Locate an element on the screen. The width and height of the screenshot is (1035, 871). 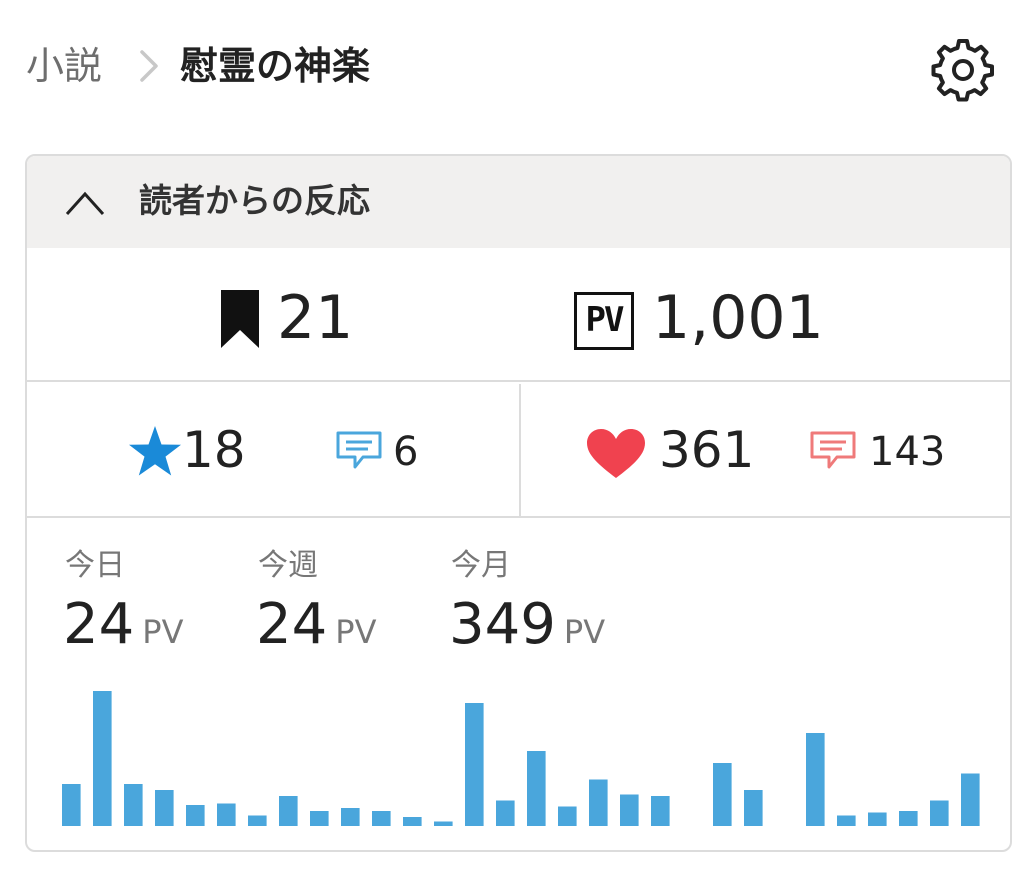
stat-month: 349 PV is located at coordinates (527, 628).